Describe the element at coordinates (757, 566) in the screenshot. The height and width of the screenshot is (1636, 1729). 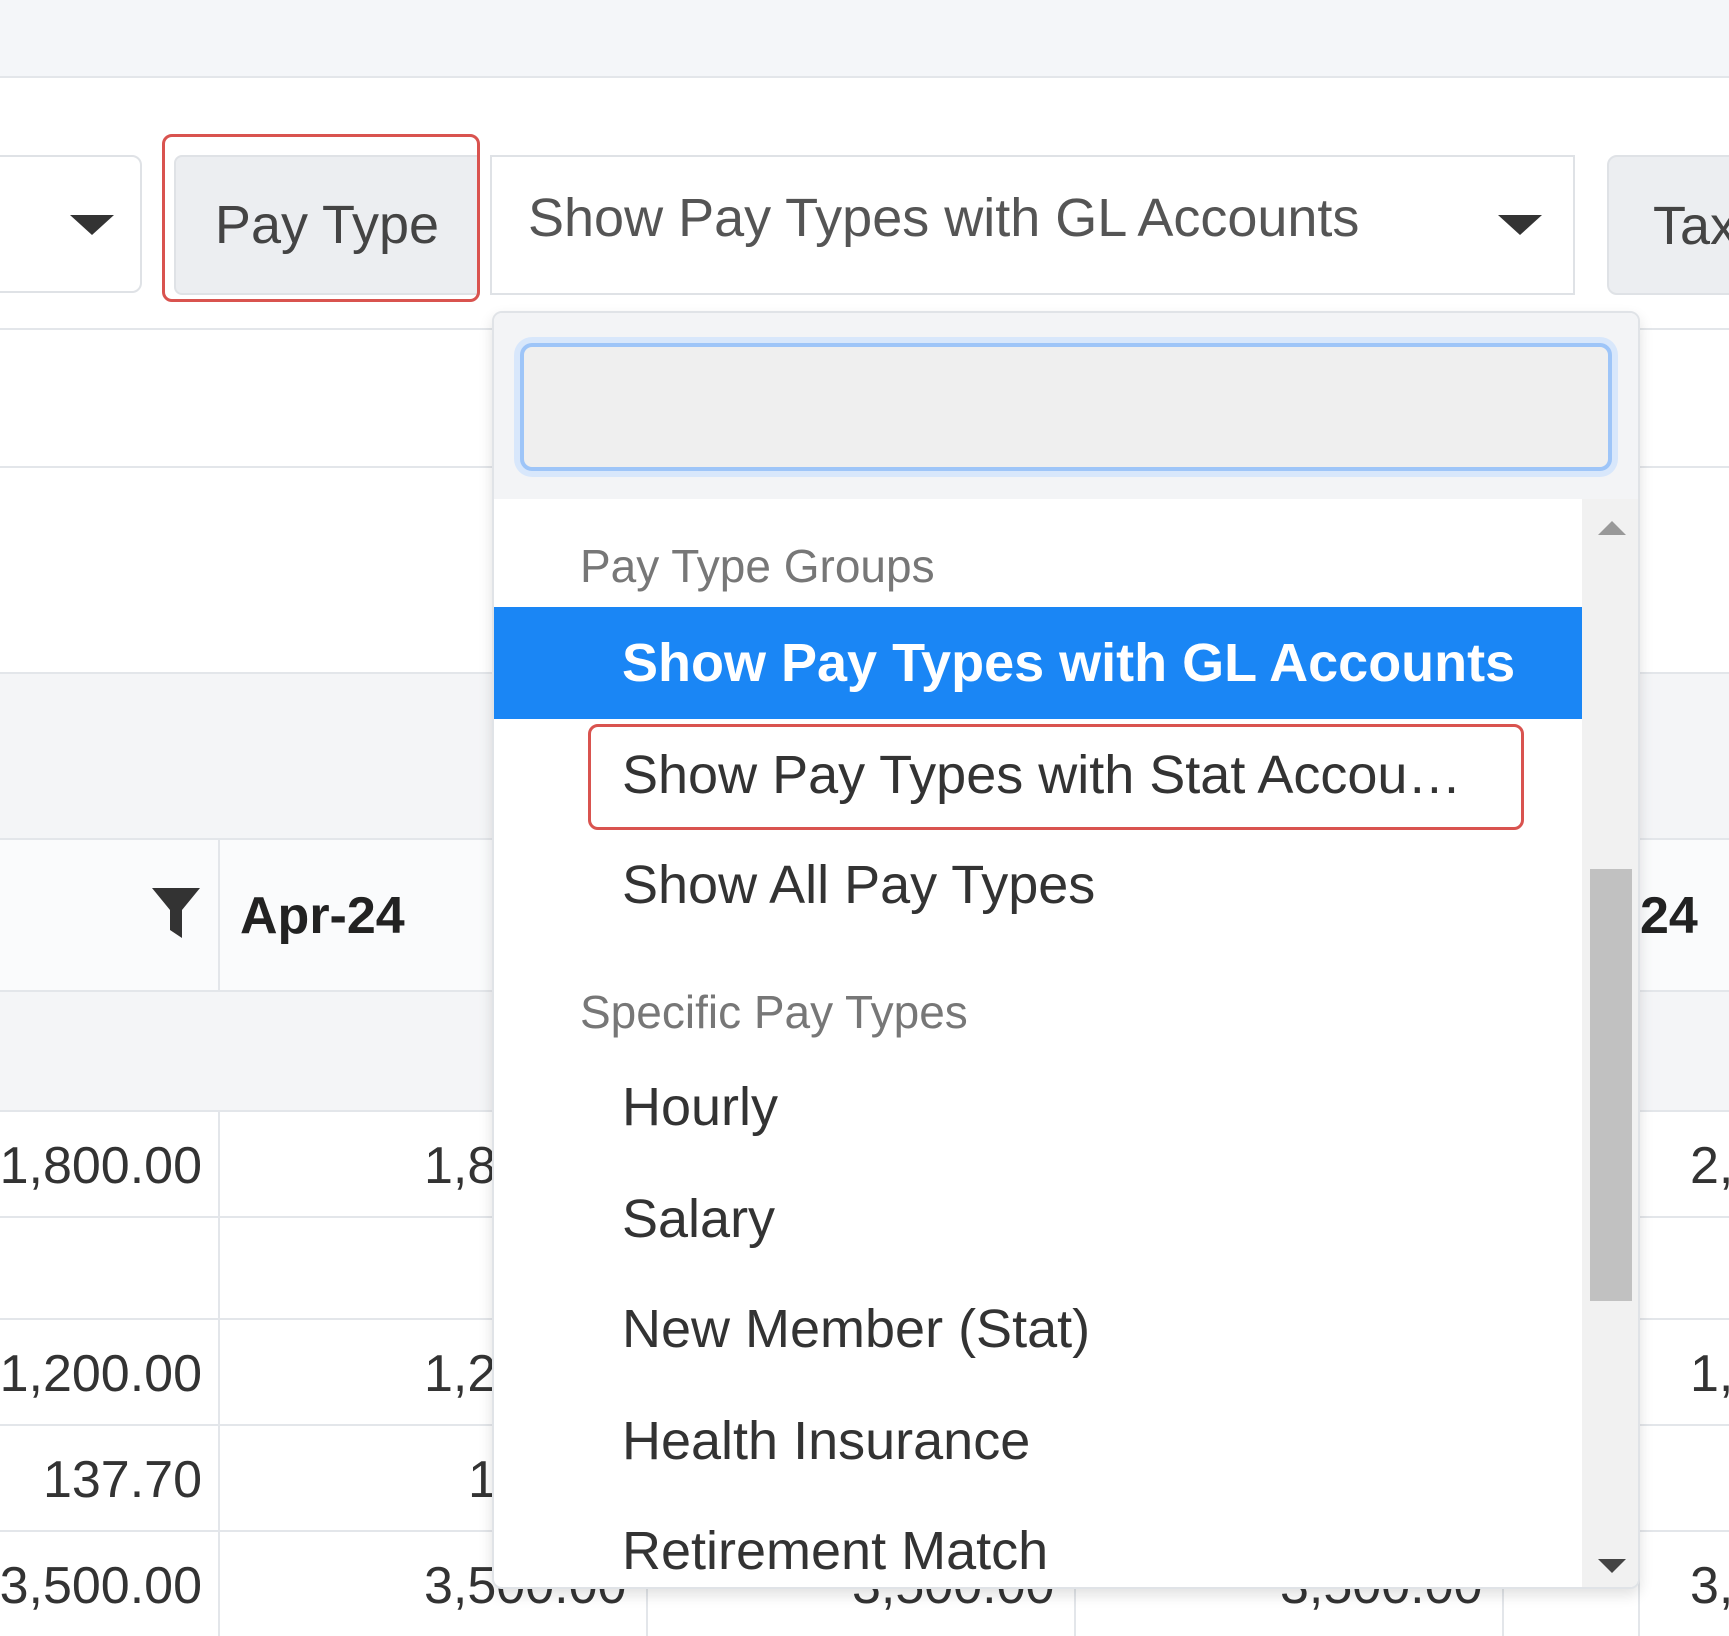
I see `group-label-pay-type-groups: Pay Type Groups` at that location.